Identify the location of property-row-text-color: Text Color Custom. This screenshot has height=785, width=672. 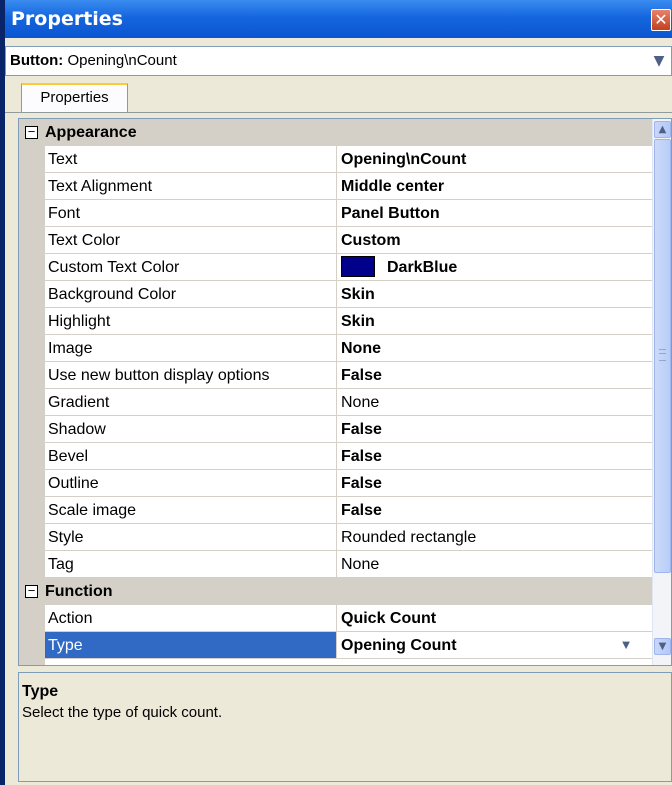
(335, 240).